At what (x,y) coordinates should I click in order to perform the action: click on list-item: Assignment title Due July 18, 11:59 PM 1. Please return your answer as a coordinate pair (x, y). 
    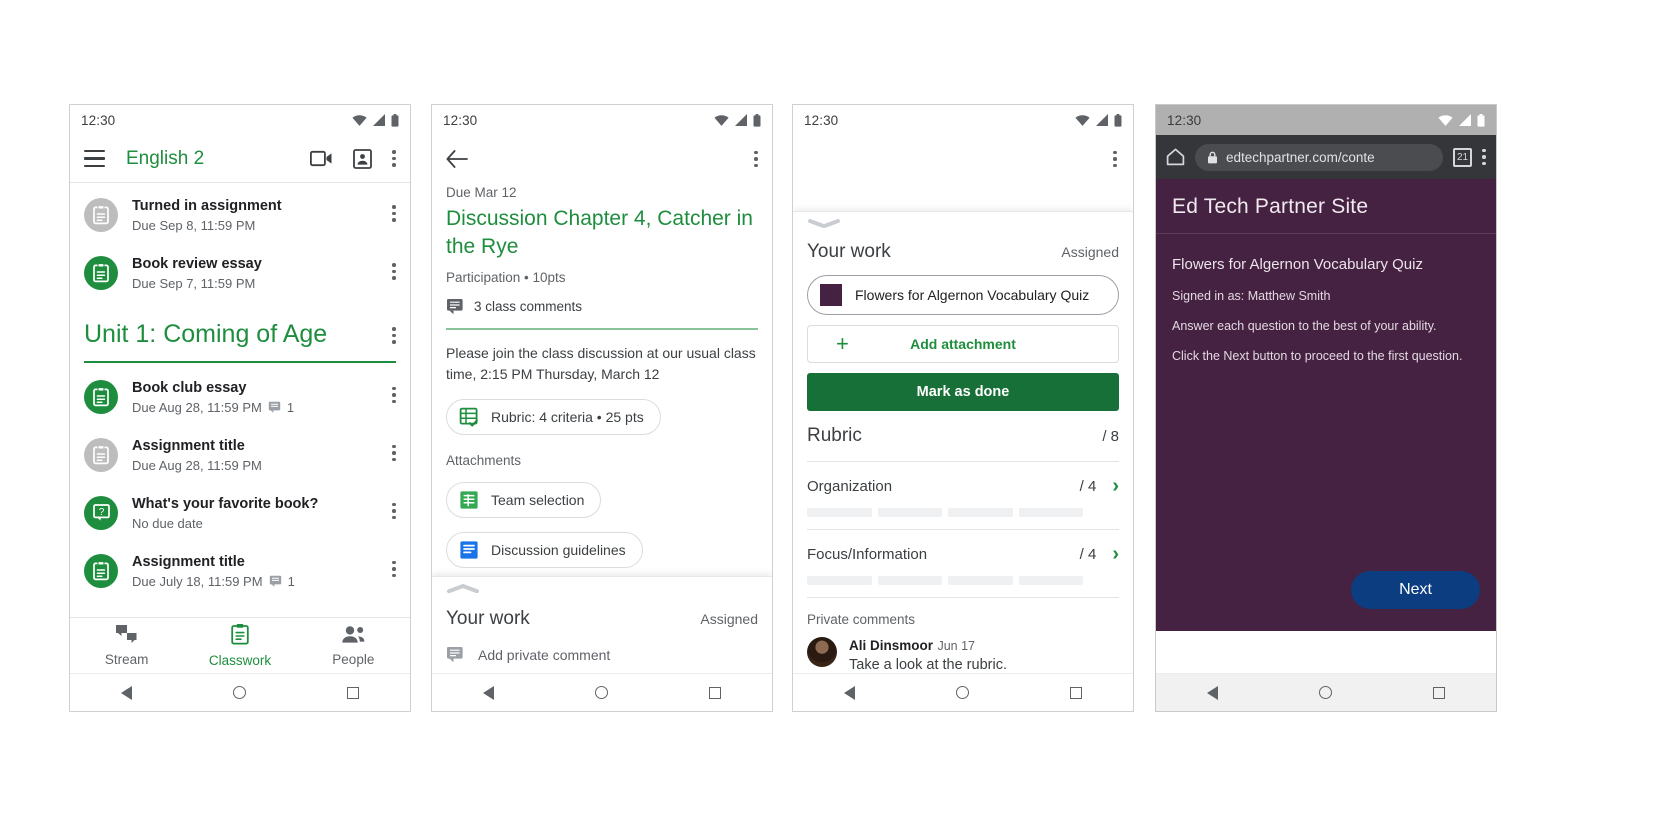
    Looking at the image, I should click on (240, 572).